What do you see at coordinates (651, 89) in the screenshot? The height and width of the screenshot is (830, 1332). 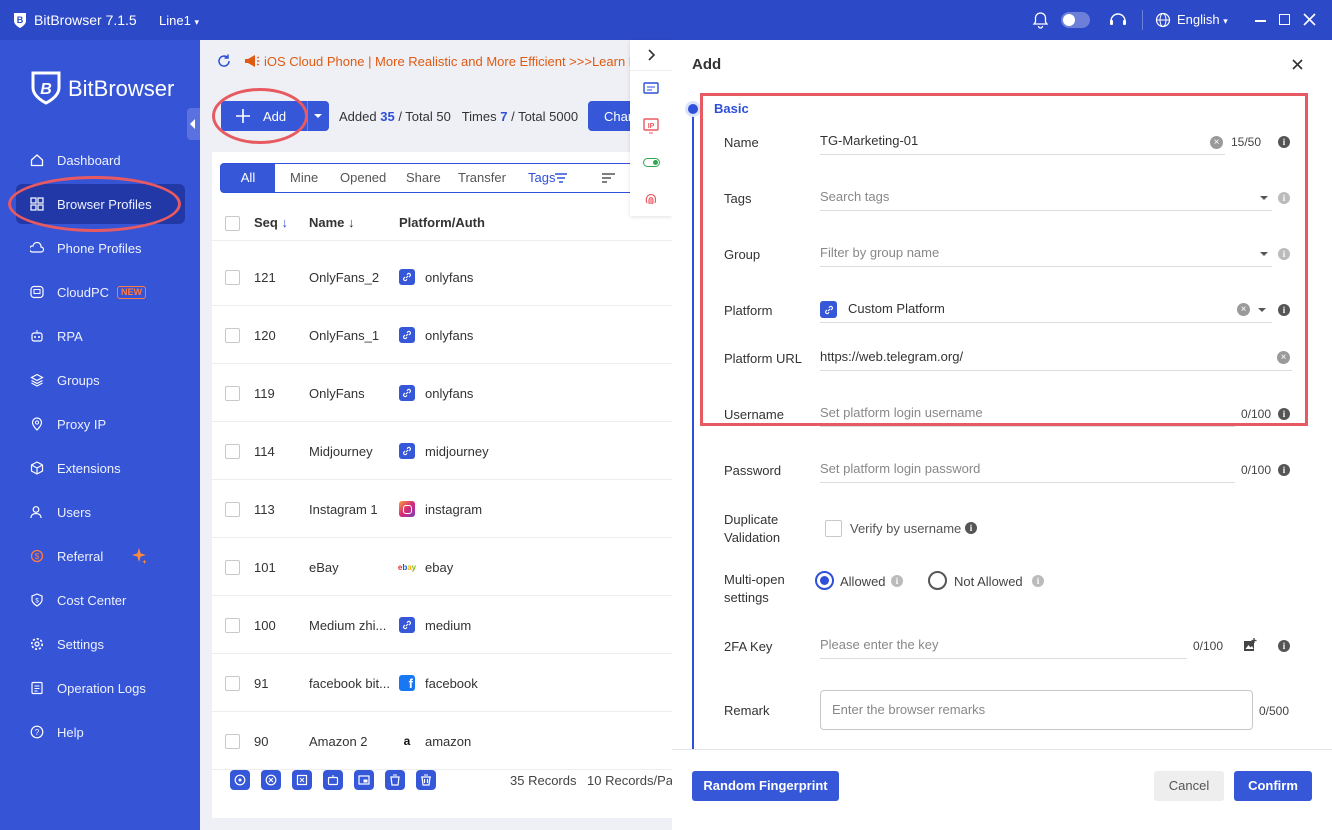 I see `monitor-icon` at bounding box center [651, 89].